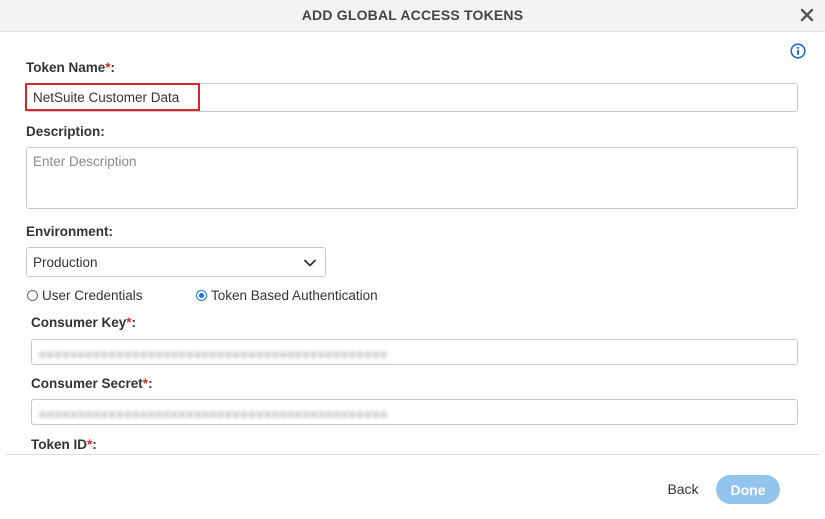  Describe the element at coordinates (683, 489) in the screenshot. I see `back-button: Back` at that location.